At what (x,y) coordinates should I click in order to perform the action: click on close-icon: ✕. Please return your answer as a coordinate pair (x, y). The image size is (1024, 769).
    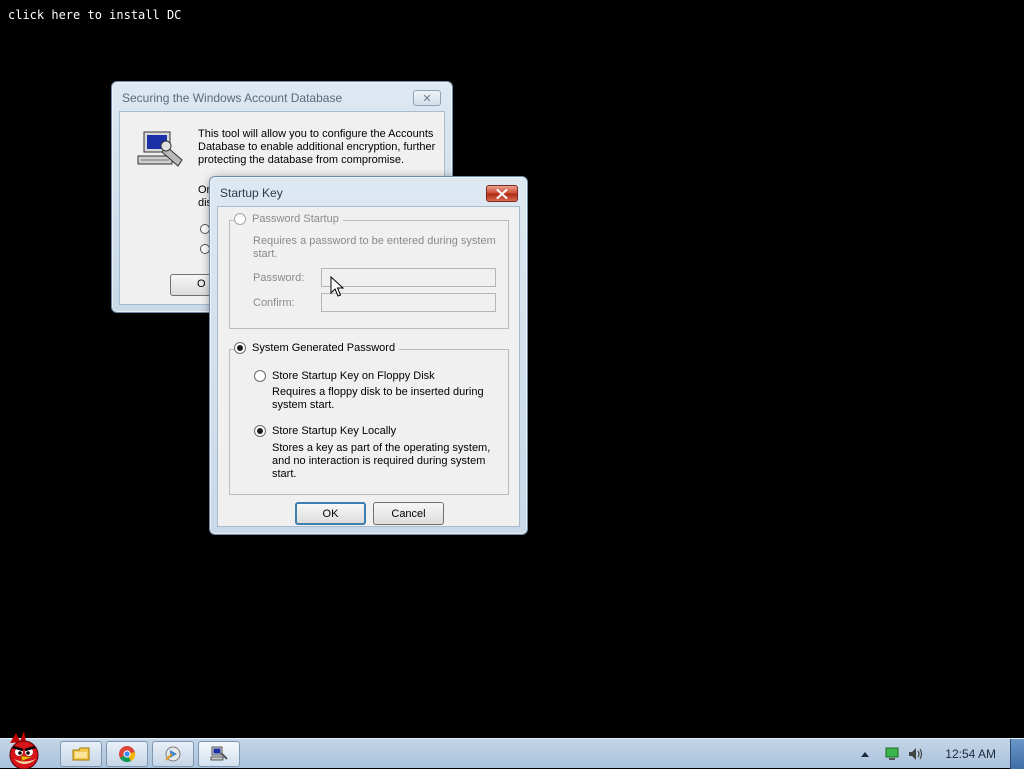
    Looking at the image, I should click on (427, 98).